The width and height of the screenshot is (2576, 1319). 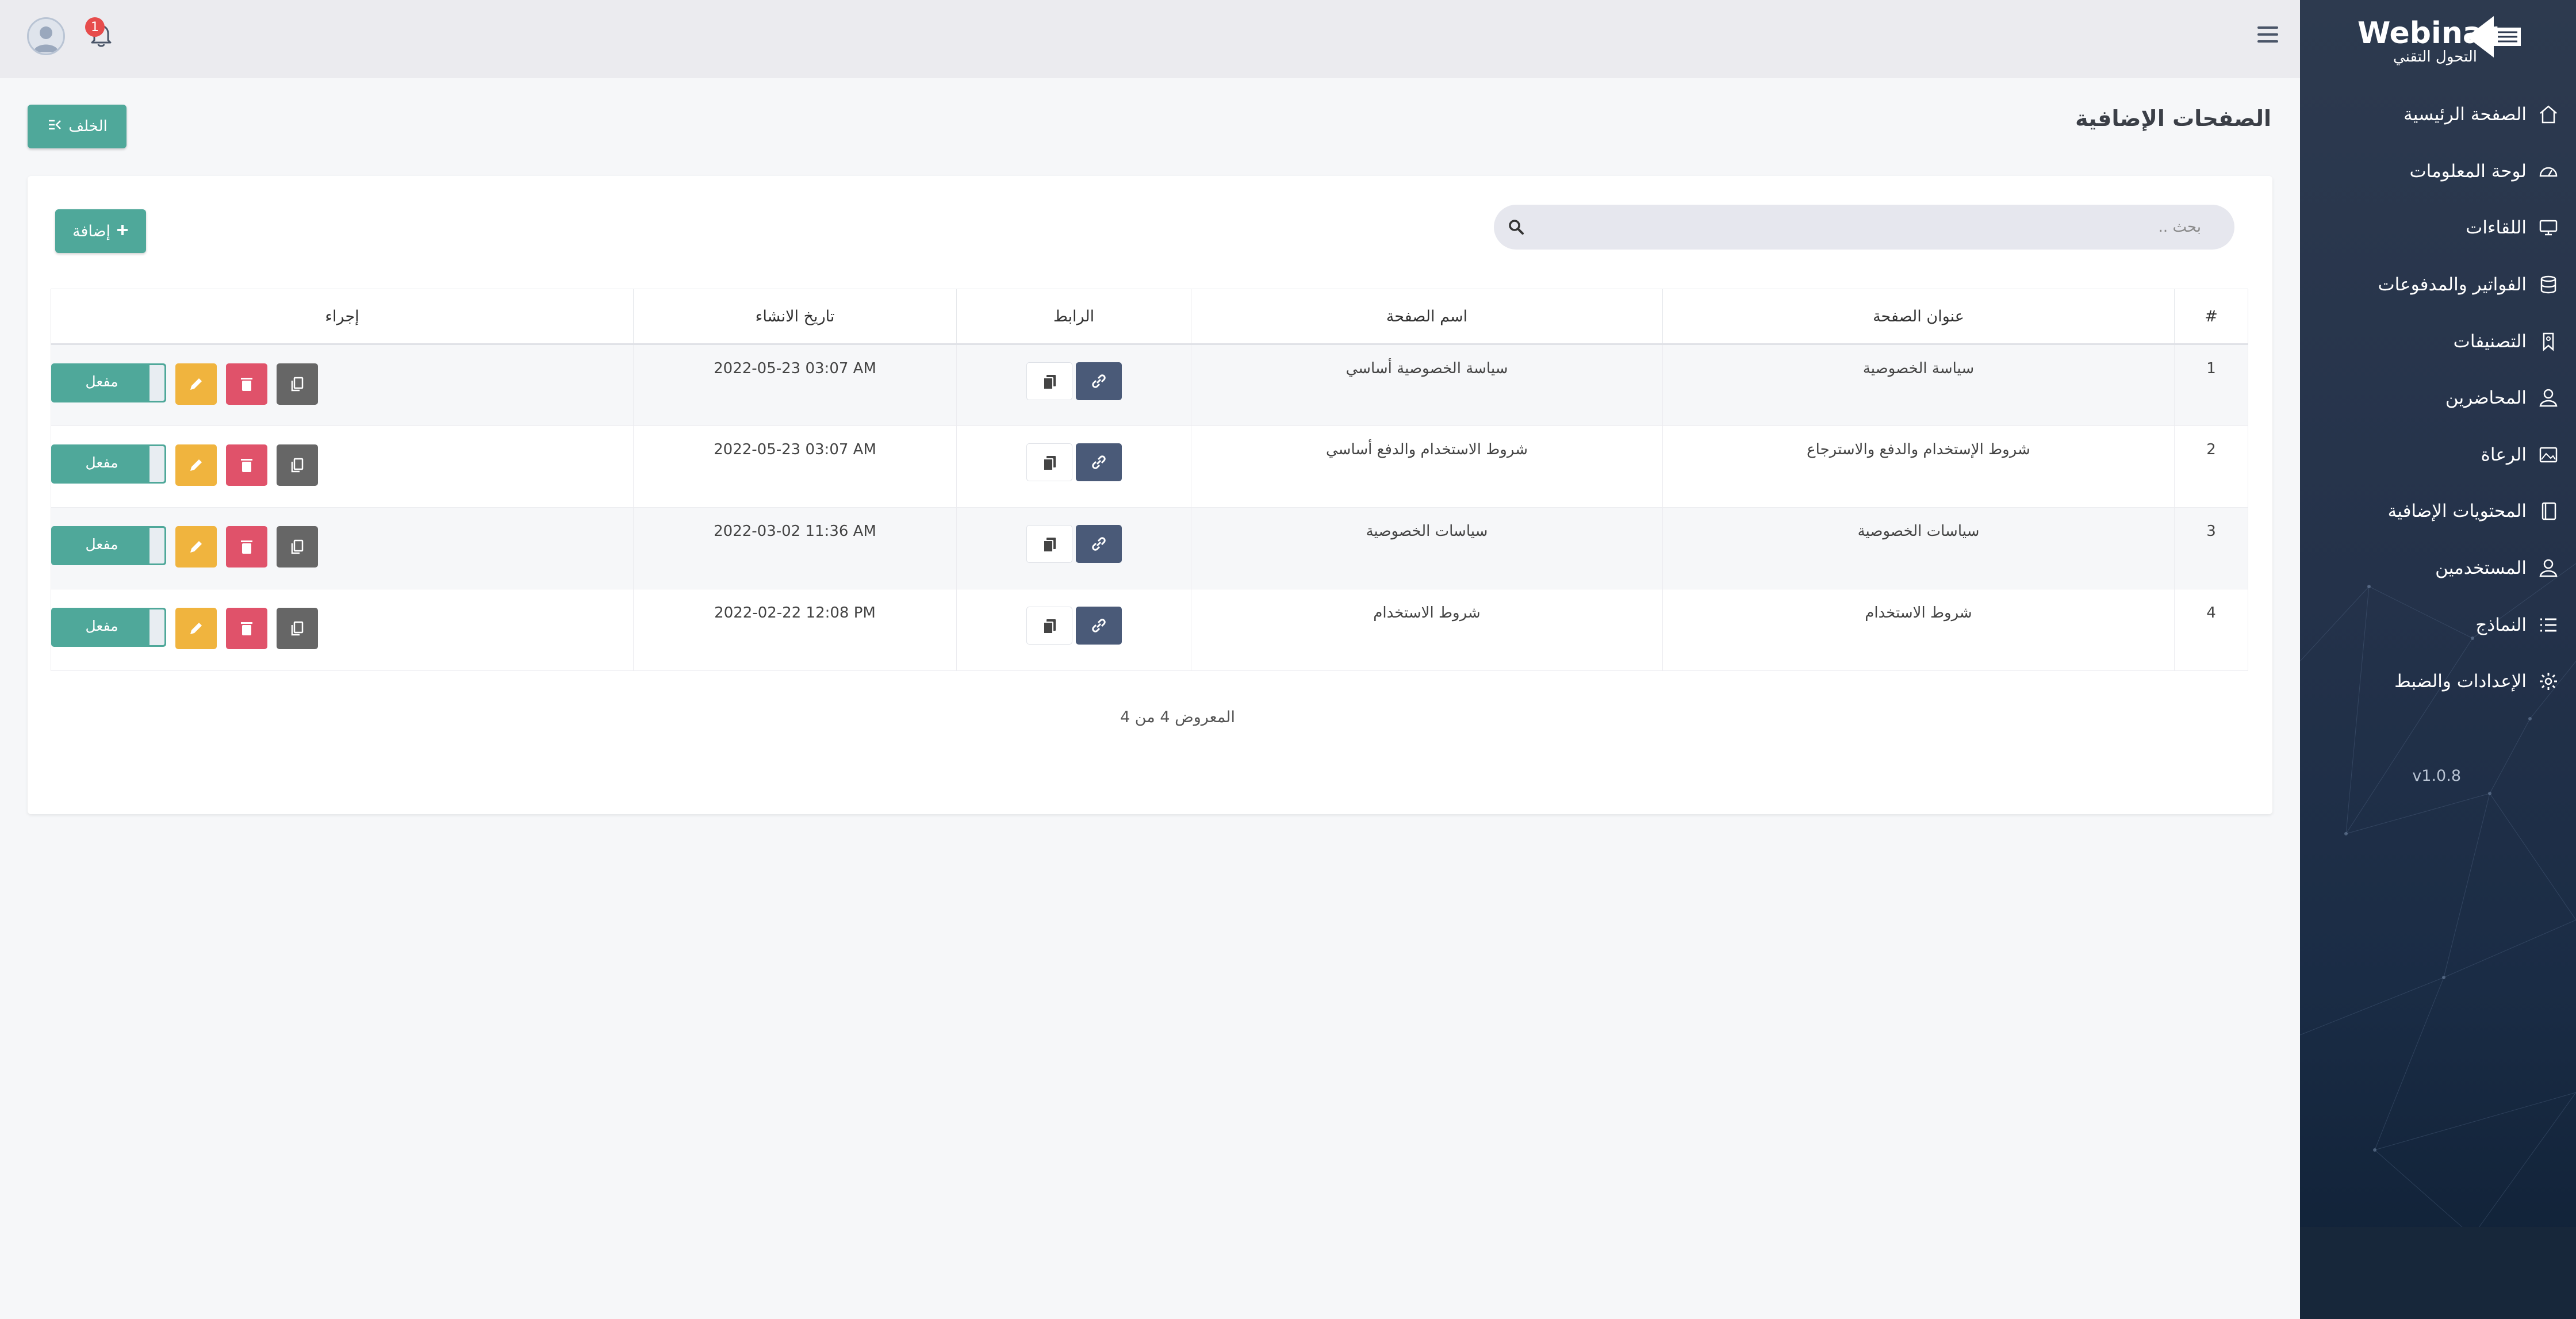 I want to click on page-title-cell: سياسة الخصوصية, so click(x=1918, y=385).